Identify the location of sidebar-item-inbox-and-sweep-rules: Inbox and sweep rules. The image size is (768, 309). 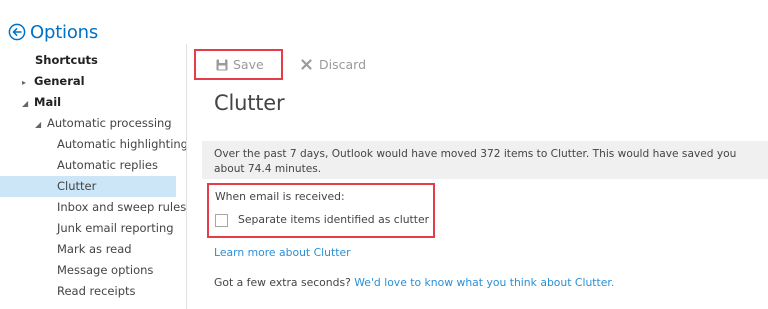
(93, 207).